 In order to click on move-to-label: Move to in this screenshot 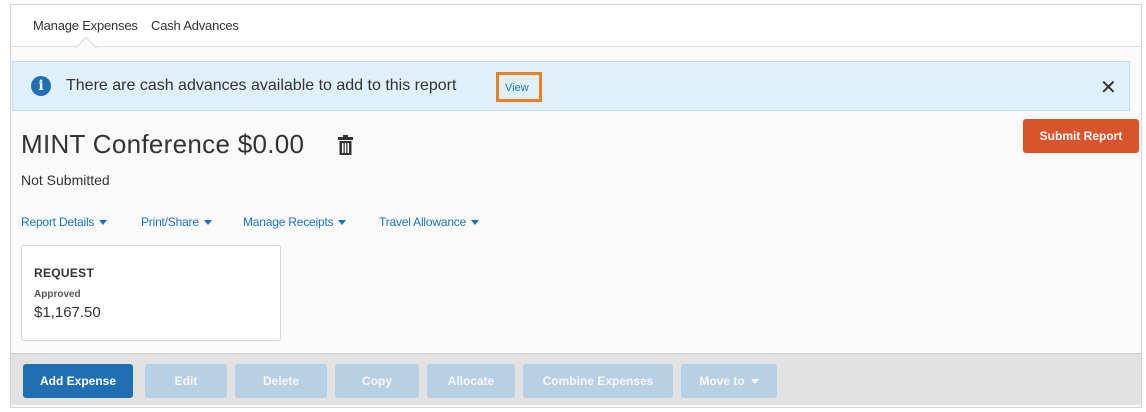, I will do `click(722, 381)`.